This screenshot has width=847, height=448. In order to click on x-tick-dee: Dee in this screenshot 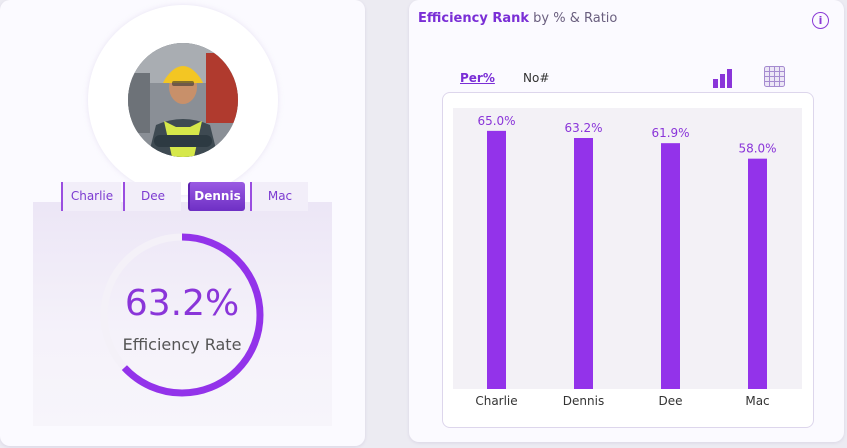, I will do `click(670, 401)`.